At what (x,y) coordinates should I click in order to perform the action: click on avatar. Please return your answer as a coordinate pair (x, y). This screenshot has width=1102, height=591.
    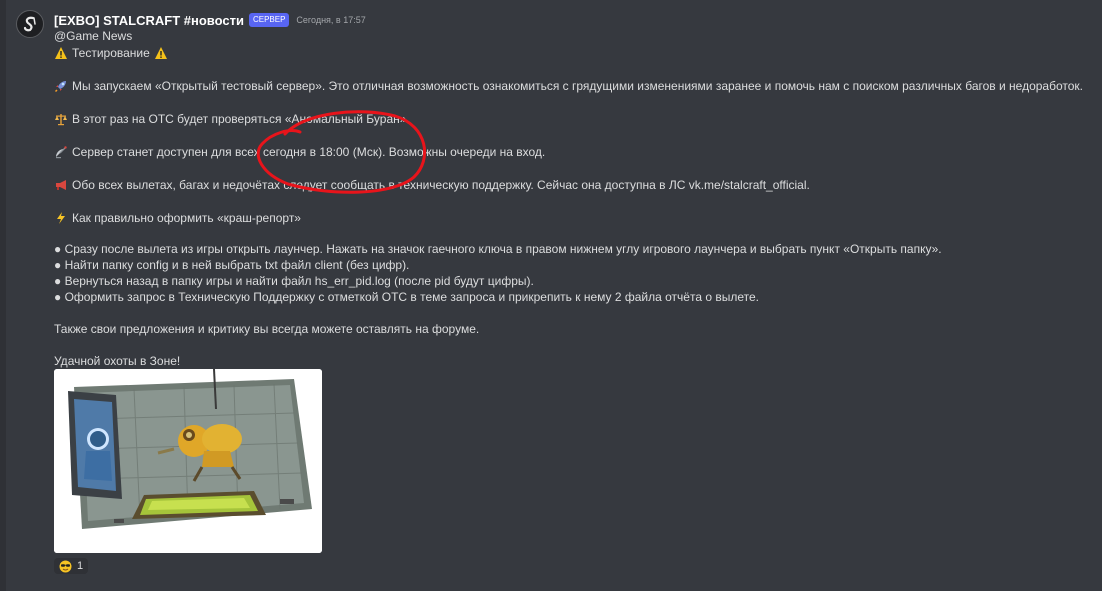
    Looking at the image, I should click on (30, 24).